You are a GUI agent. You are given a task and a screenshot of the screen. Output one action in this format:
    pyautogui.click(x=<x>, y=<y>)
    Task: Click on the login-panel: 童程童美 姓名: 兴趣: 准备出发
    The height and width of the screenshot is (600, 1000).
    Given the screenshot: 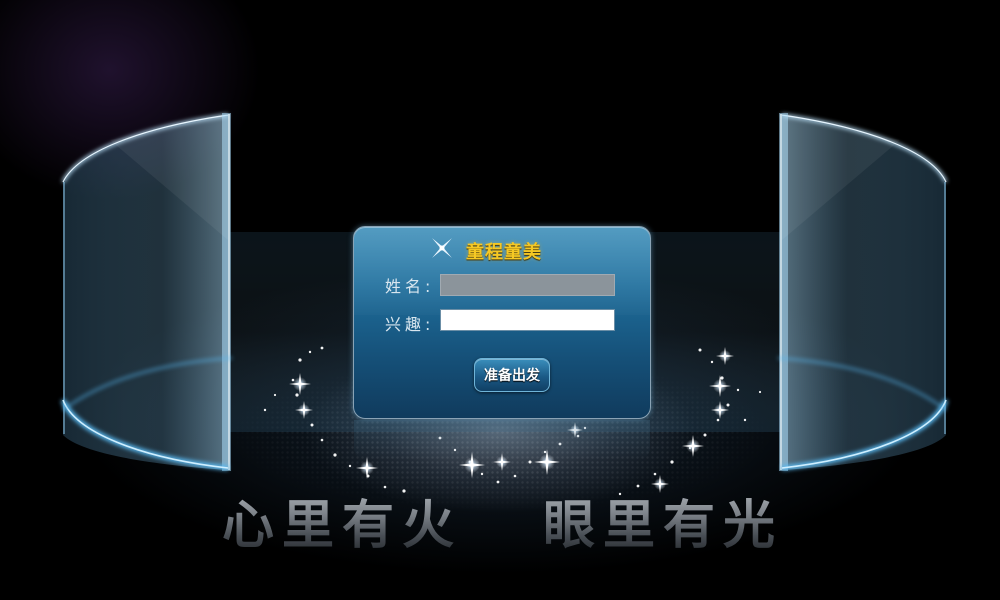 What is the action you would take?
    pyautogui.click(x=502, y=343)
    